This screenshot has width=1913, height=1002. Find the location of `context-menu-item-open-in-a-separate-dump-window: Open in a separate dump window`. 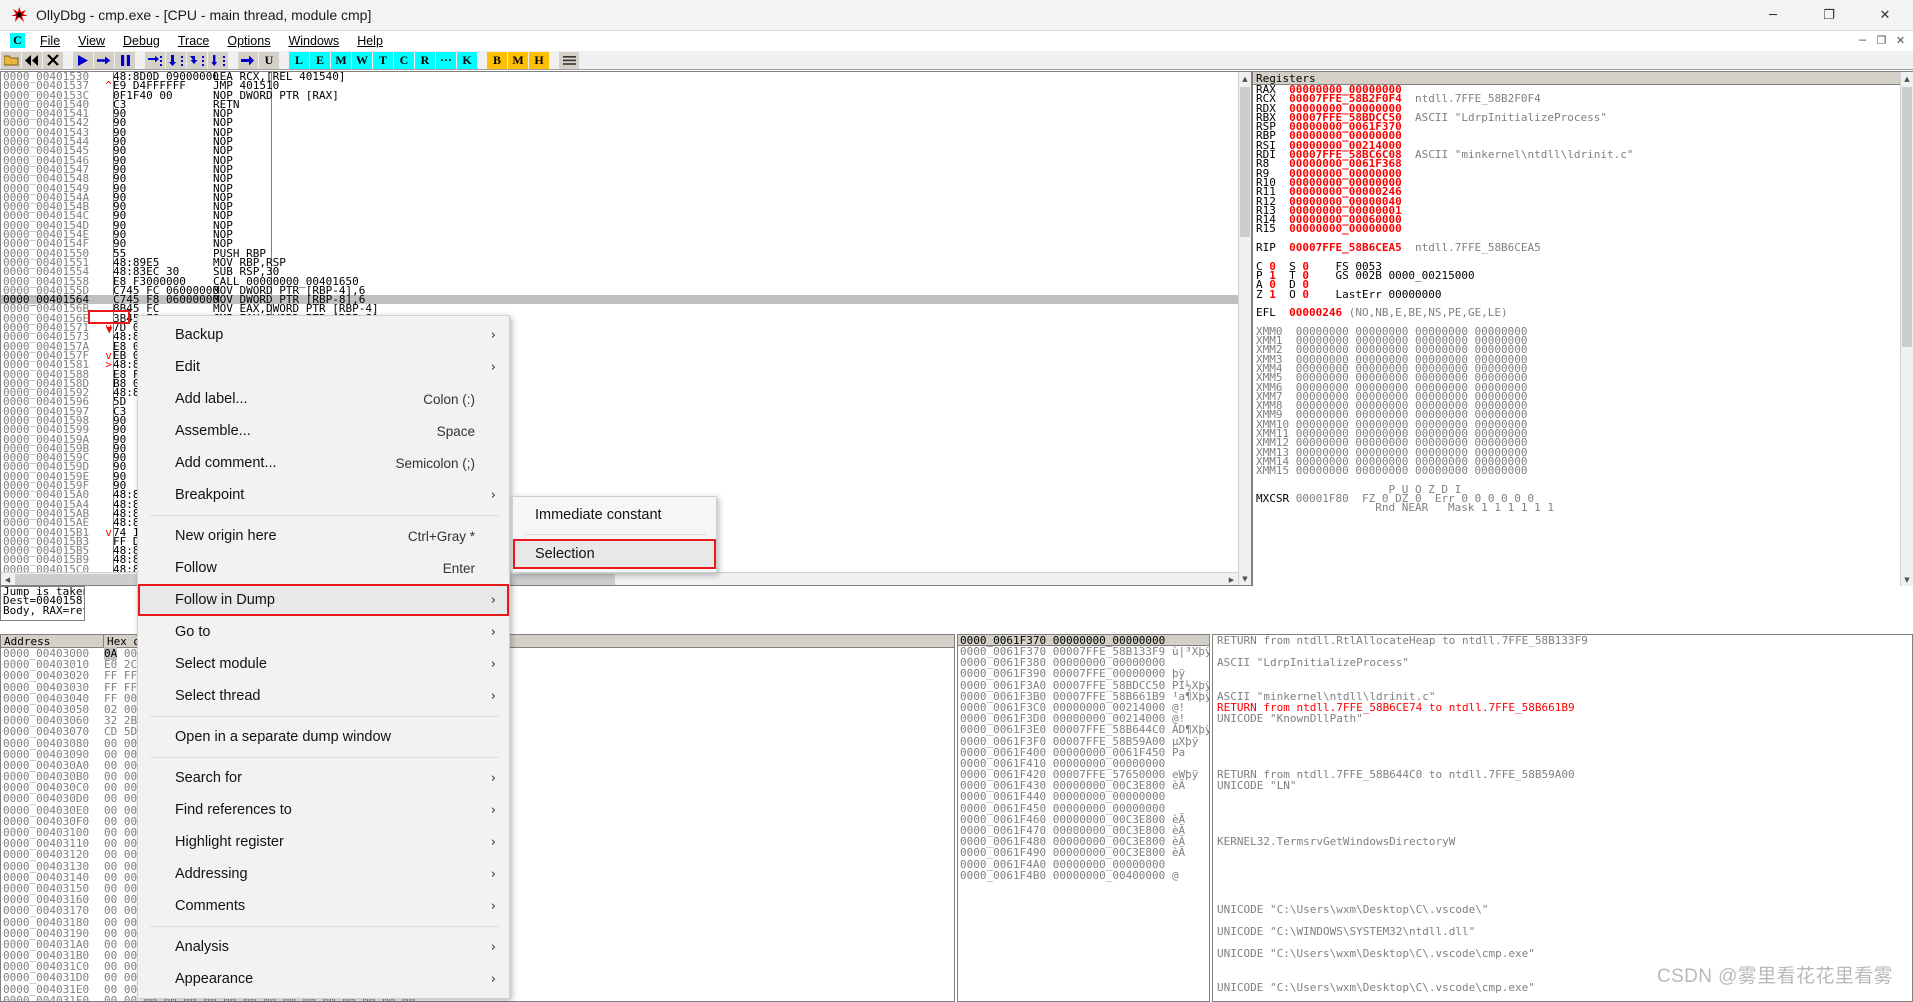

context-menu-item-open-in-a-separate-dump-window: Open in a separate dump window is located at coordinates (323, 737).